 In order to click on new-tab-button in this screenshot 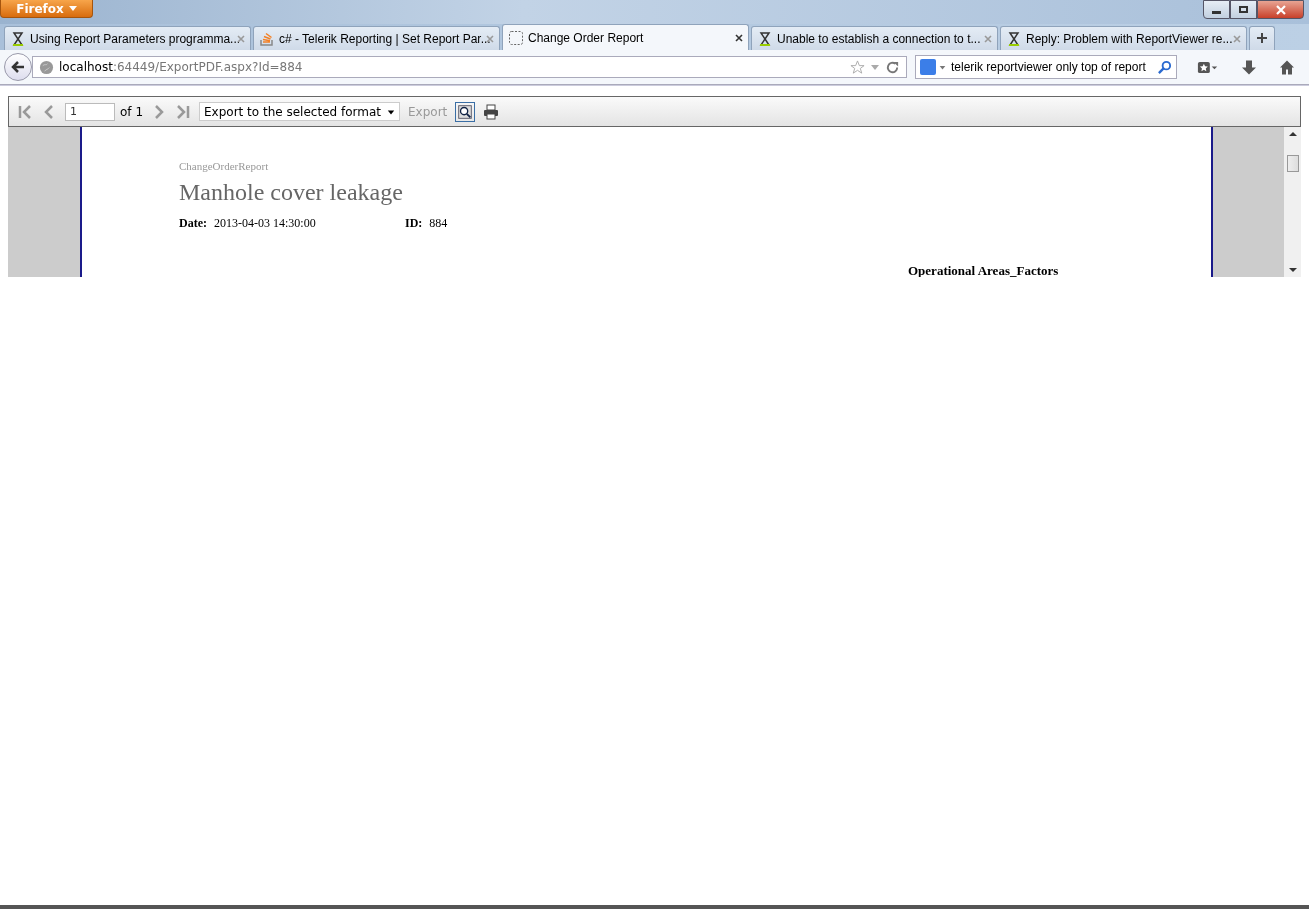, I will do `click(1262, 38)`.